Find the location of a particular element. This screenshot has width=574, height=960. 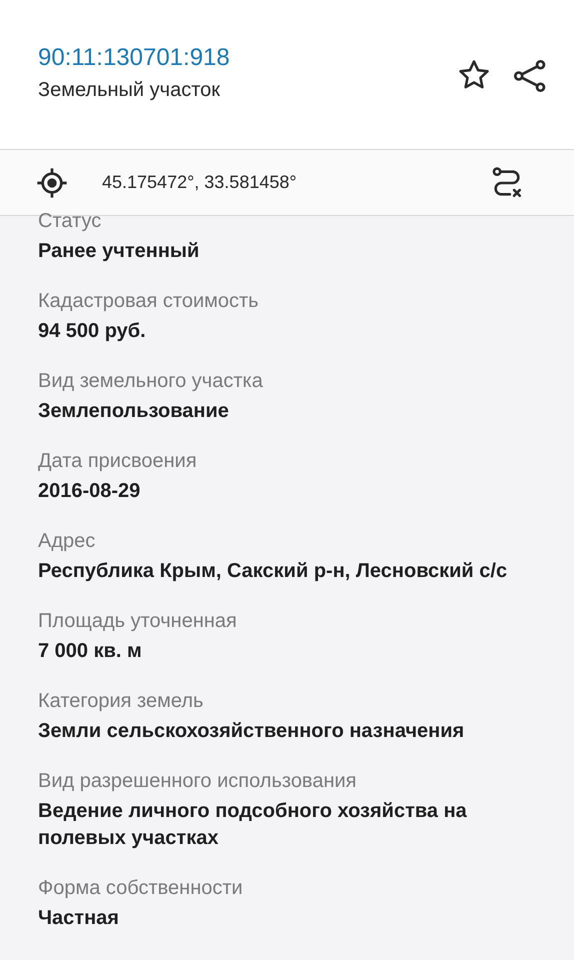

field-value: Ранее учтенный is located at coordinates (119, 251).